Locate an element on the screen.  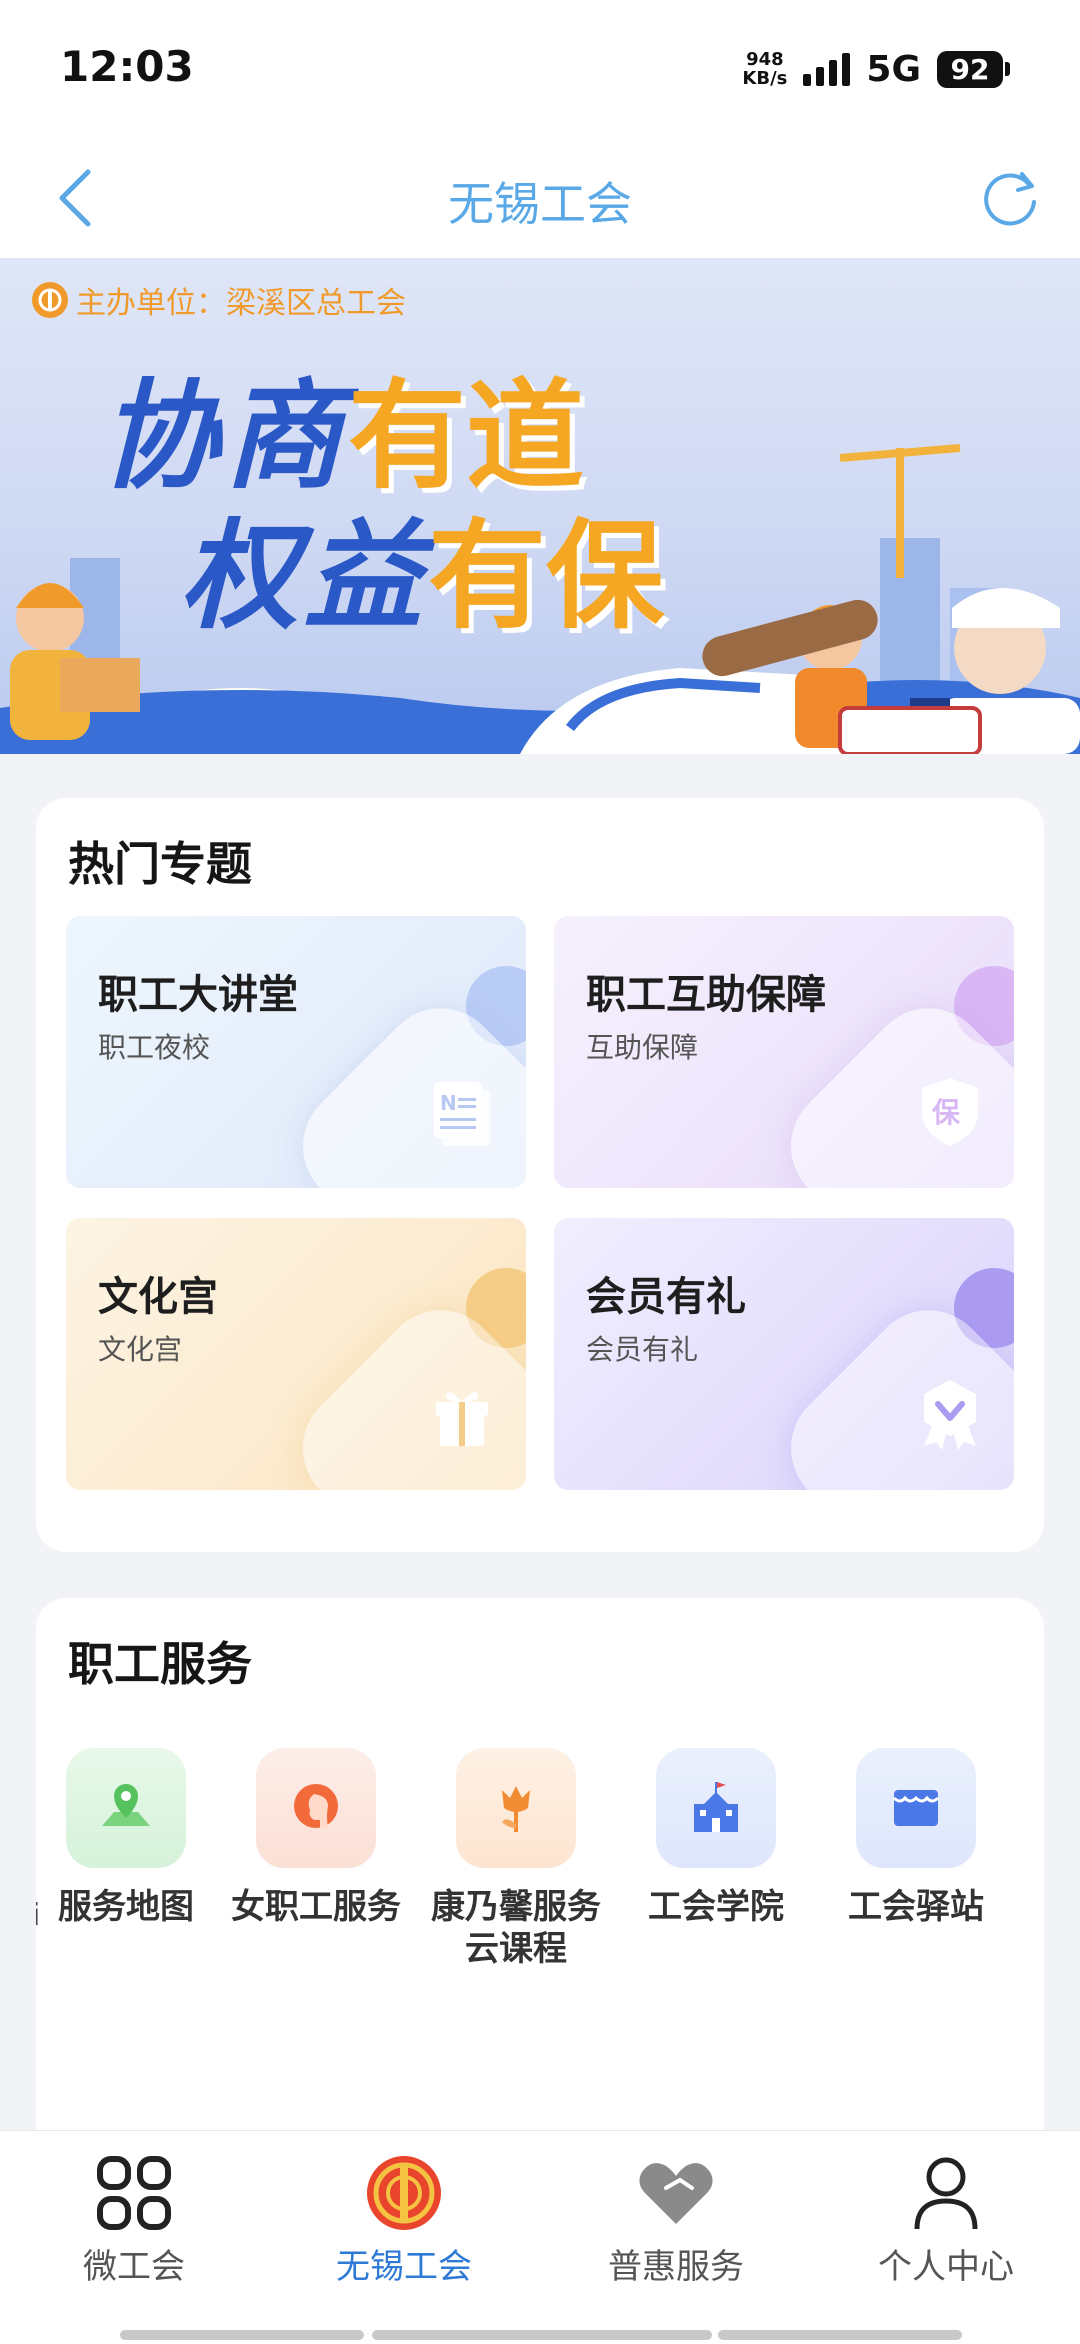
page-title: 无锡工会 is located at coordinates (540, 204).